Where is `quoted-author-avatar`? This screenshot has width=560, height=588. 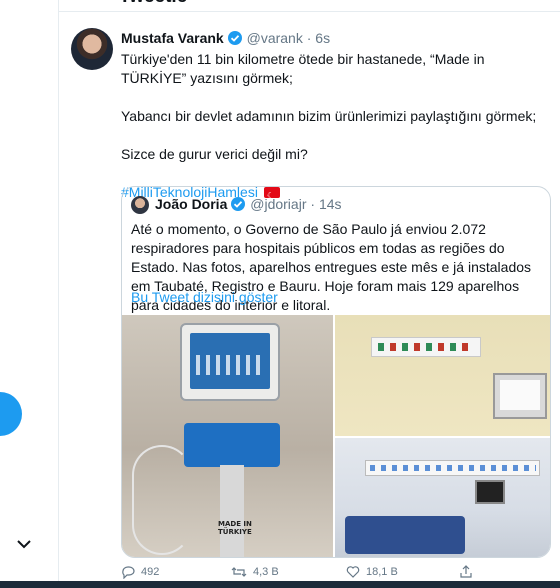 quoted-author-avatar is located at coordinates (140, 205).